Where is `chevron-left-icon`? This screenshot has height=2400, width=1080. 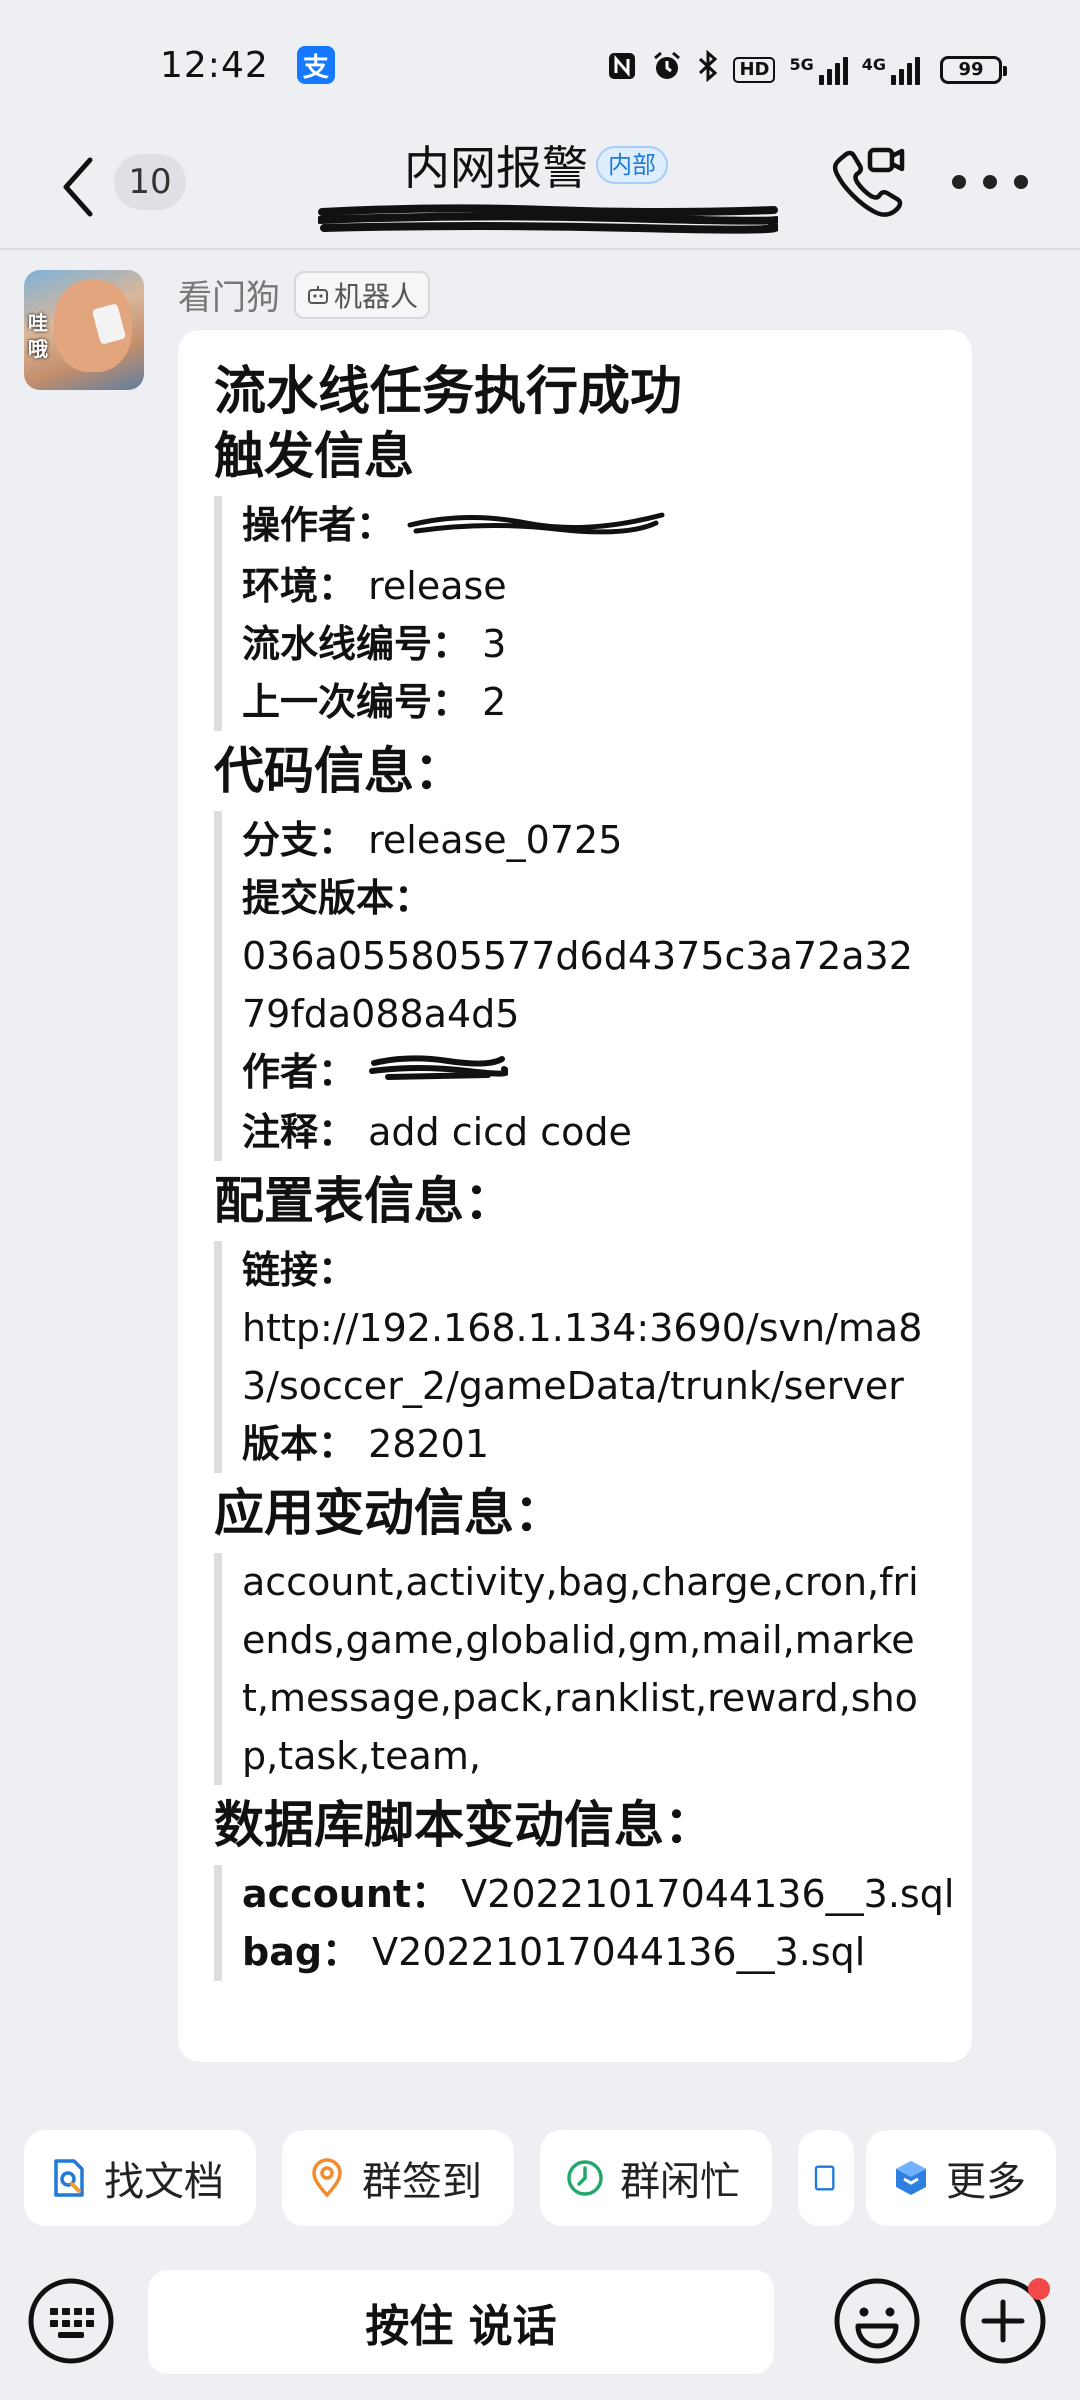
chevron-left-icon is located at coordinates (78, 187).